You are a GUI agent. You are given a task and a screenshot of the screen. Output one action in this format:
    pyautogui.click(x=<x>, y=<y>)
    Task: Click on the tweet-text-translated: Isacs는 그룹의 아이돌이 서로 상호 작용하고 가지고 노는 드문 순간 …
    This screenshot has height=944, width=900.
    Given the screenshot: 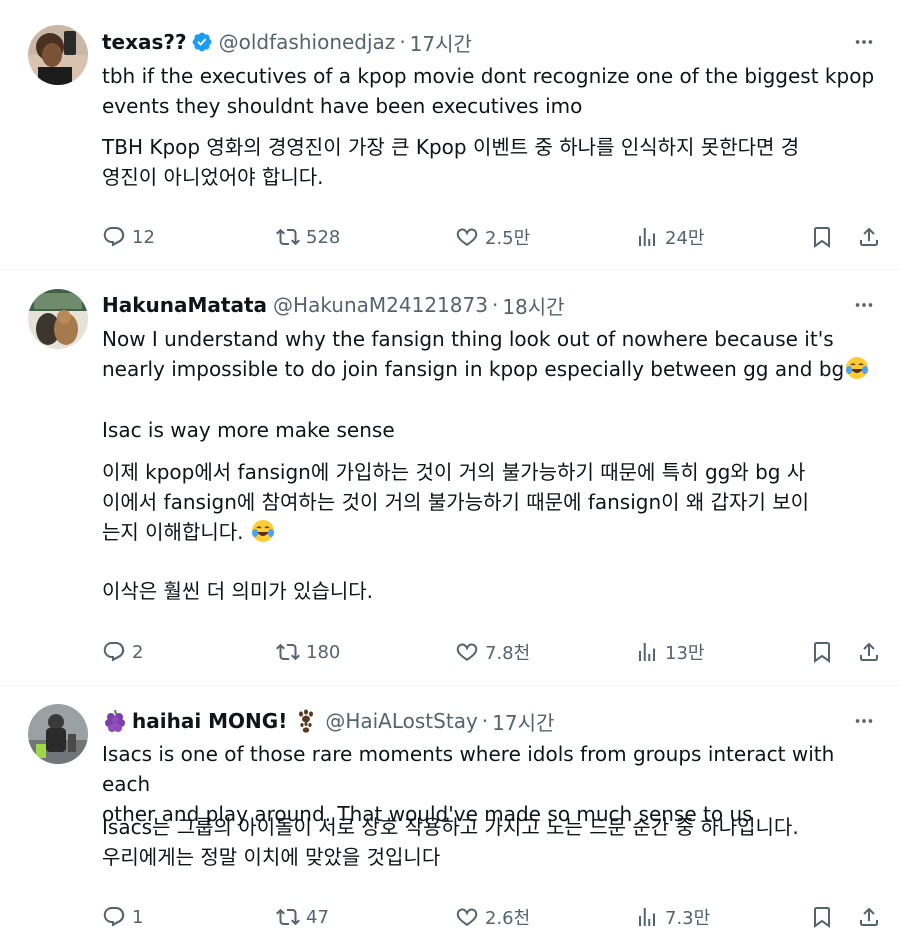 What is the action you would take?
    pyautogui.click(x=450, y=842)
    